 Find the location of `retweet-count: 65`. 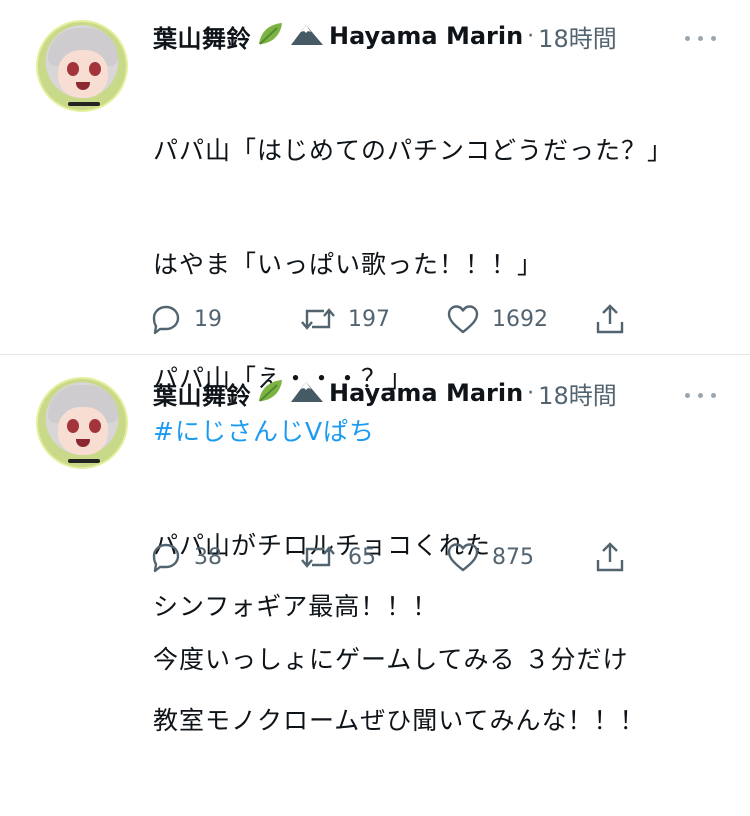

retweet-count: 65 is located at coordinates (362, 557).